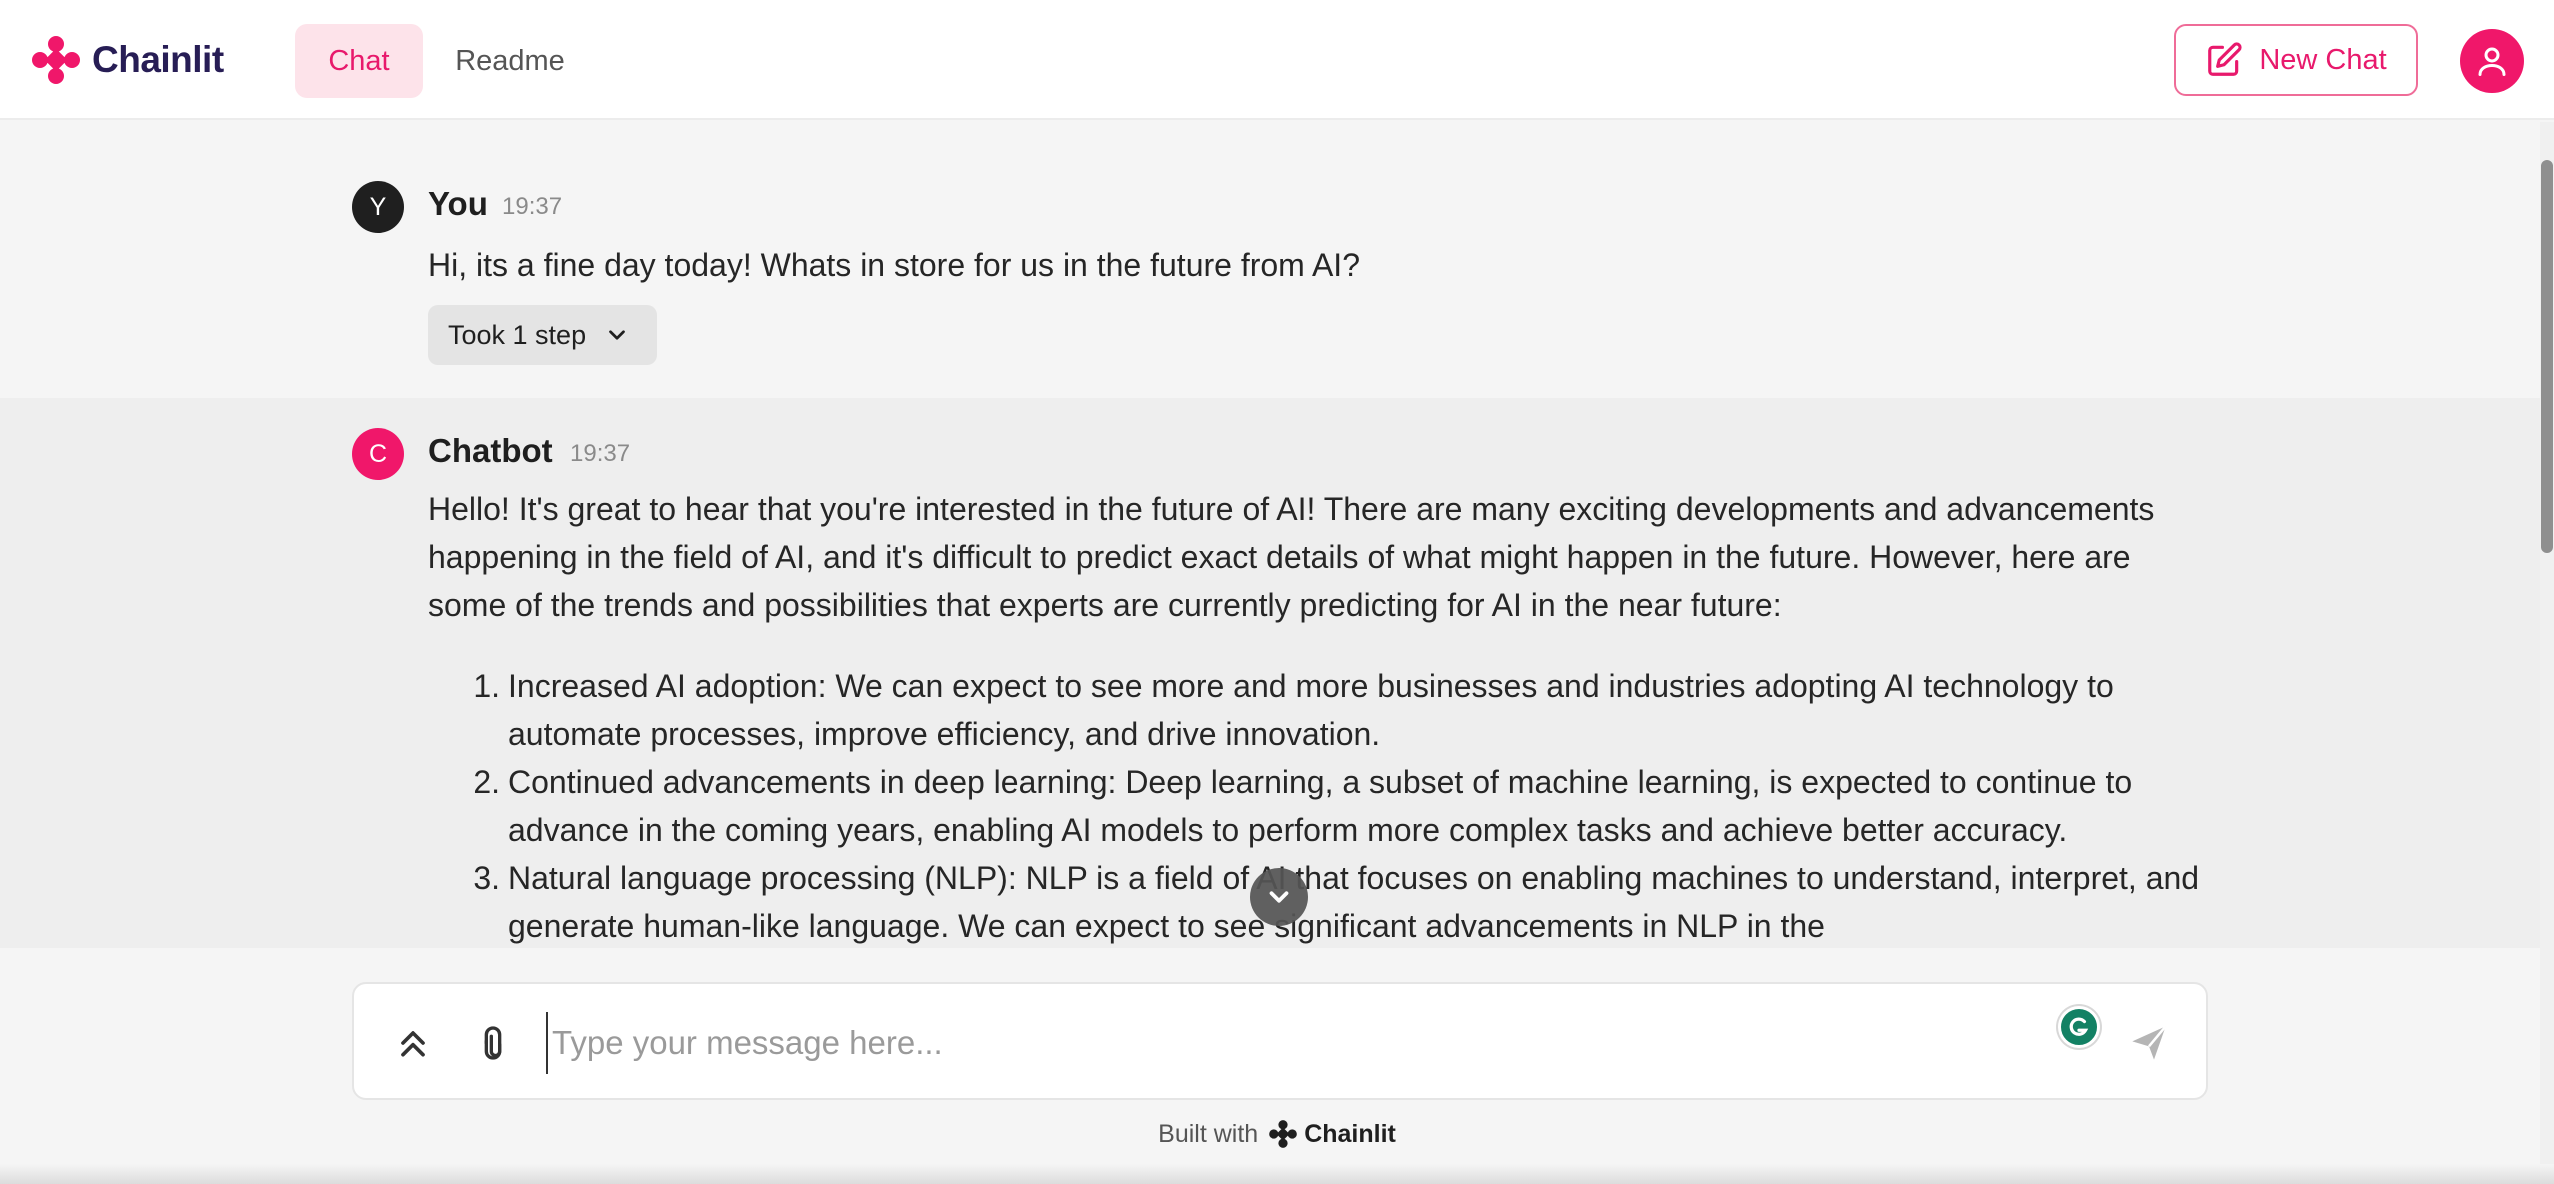 This screenshot has width=2554, height=1184. I want to click on app-header: Chainlit Chat Readme New Chat, so click(1277, 60).